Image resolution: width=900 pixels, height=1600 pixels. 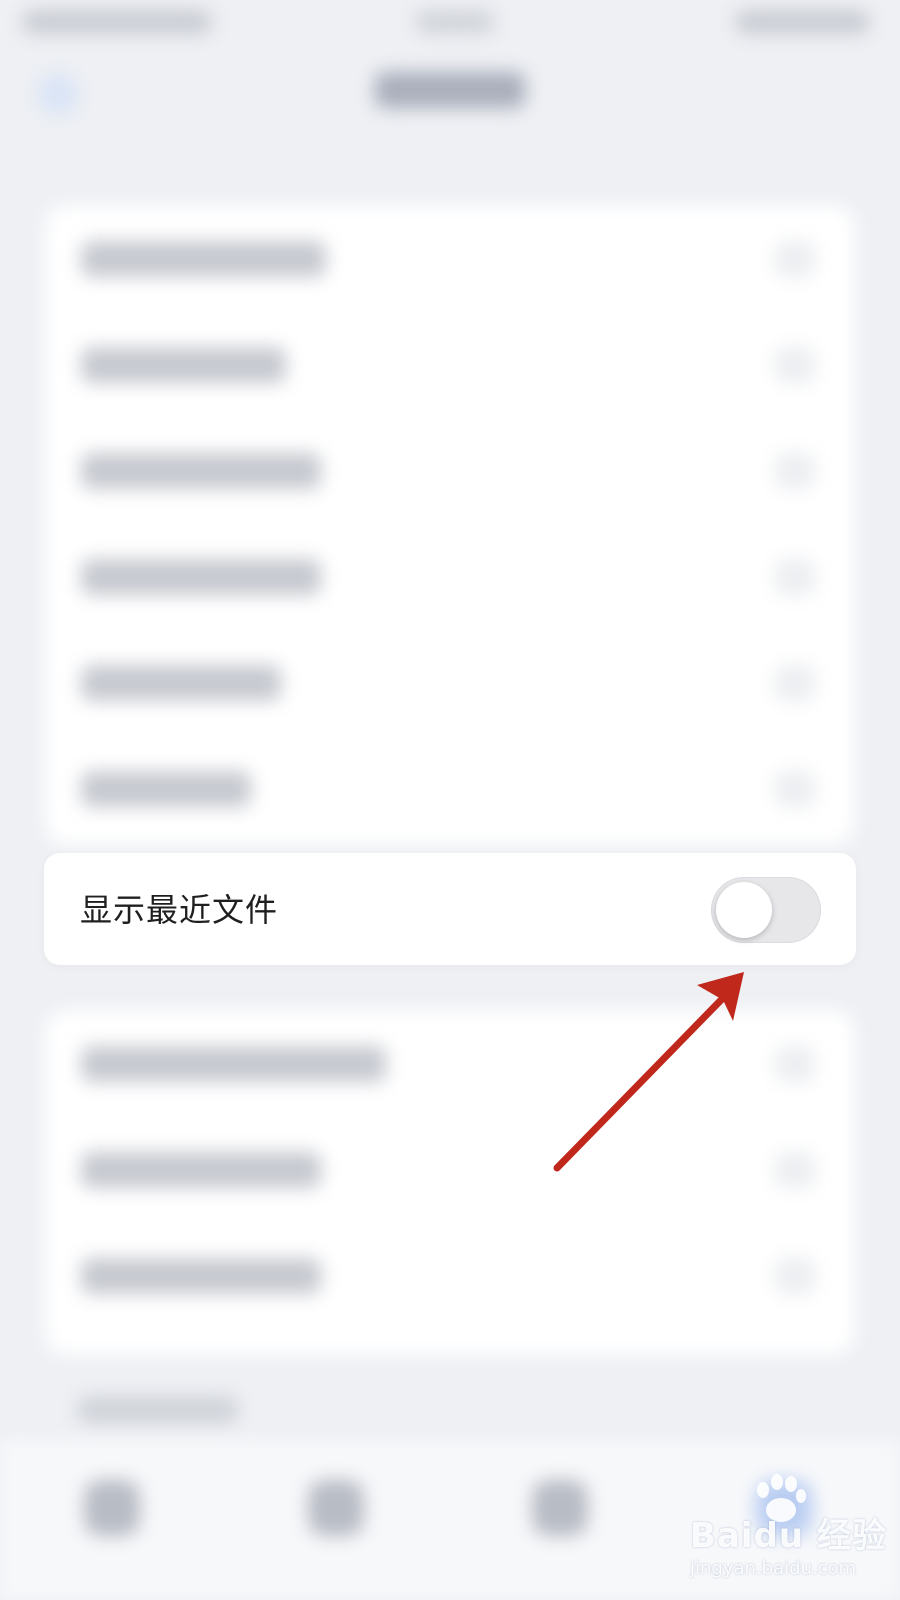 What do you see at coordinates (648, 1072) in the screenshot?
I see `pointer-arrow-icon` at bounding box center [648, 1072].